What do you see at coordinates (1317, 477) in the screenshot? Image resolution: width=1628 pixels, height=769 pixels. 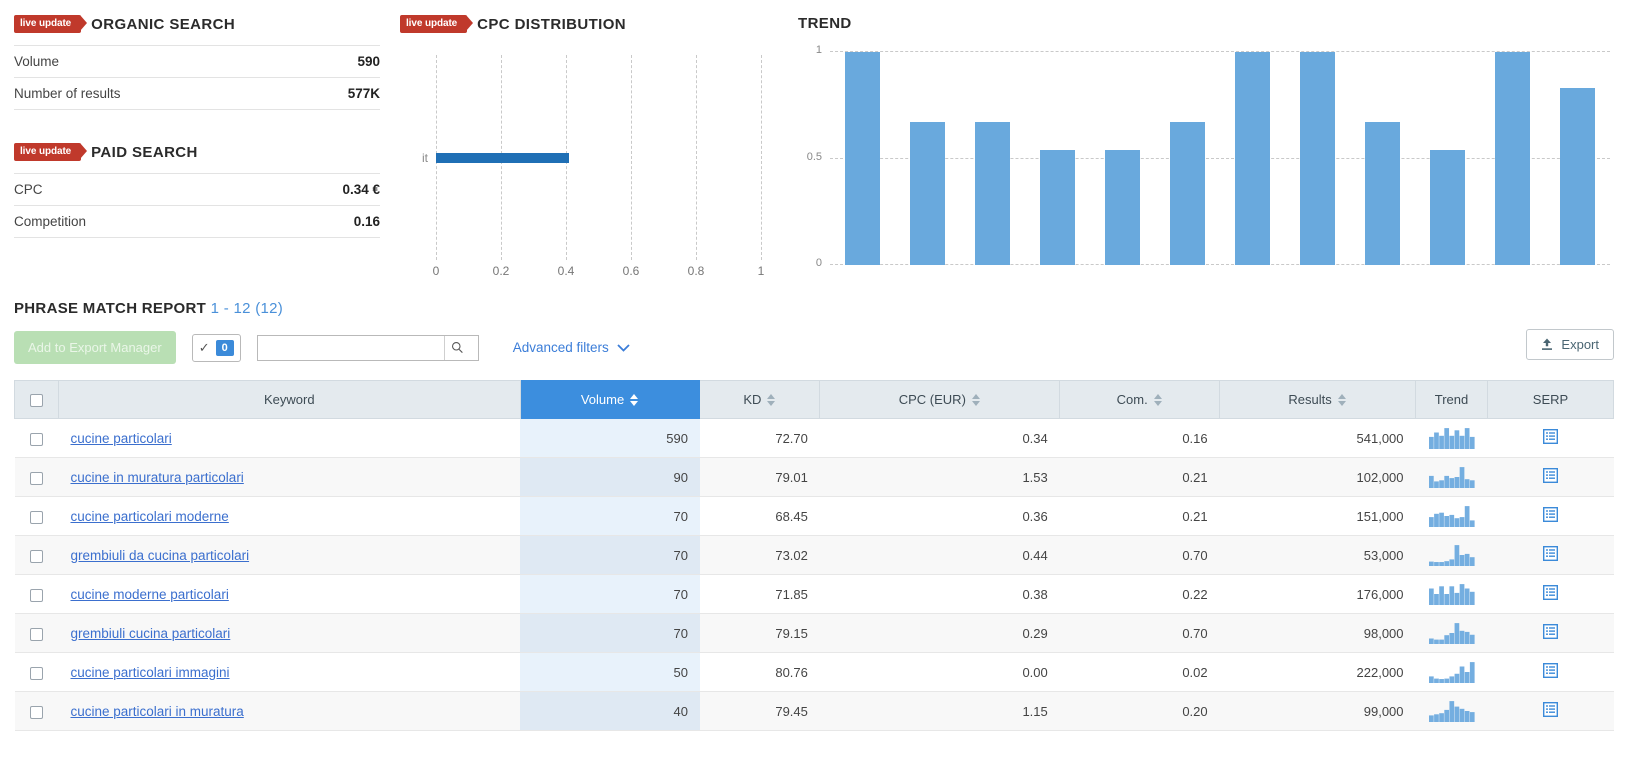 I see `cell-results: 102,000` at bounding box center [1317, 477].